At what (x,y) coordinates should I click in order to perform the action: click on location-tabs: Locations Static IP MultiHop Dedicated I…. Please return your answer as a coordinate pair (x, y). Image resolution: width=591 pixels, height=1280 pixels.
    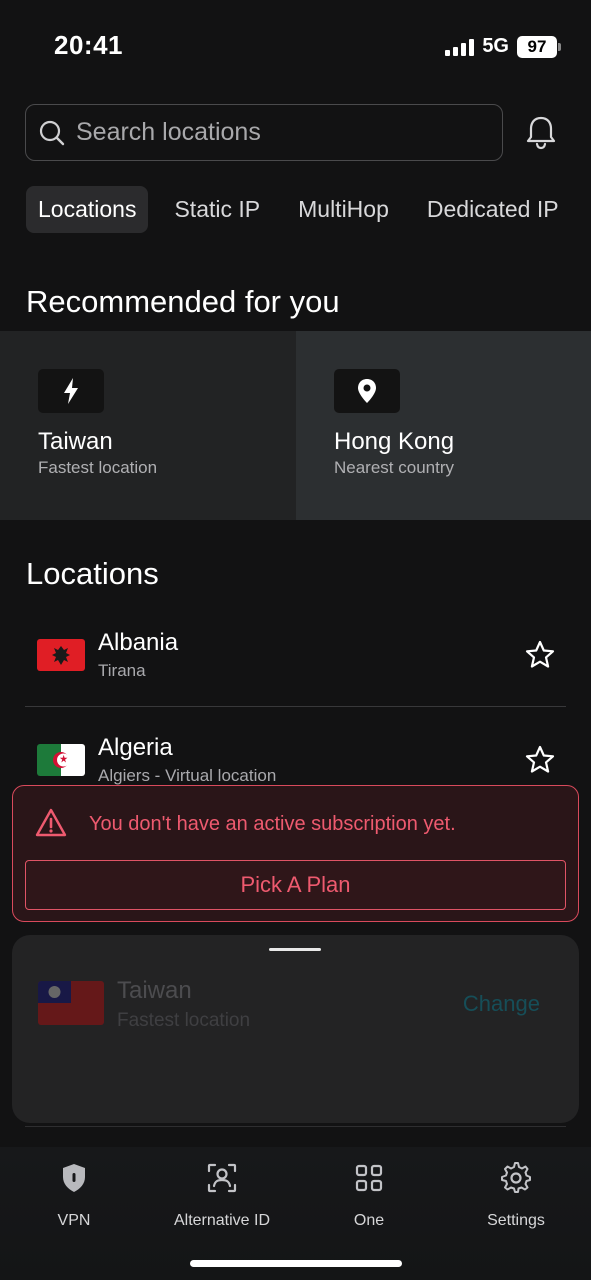
    Looking at the image, I should click on (305, 209).